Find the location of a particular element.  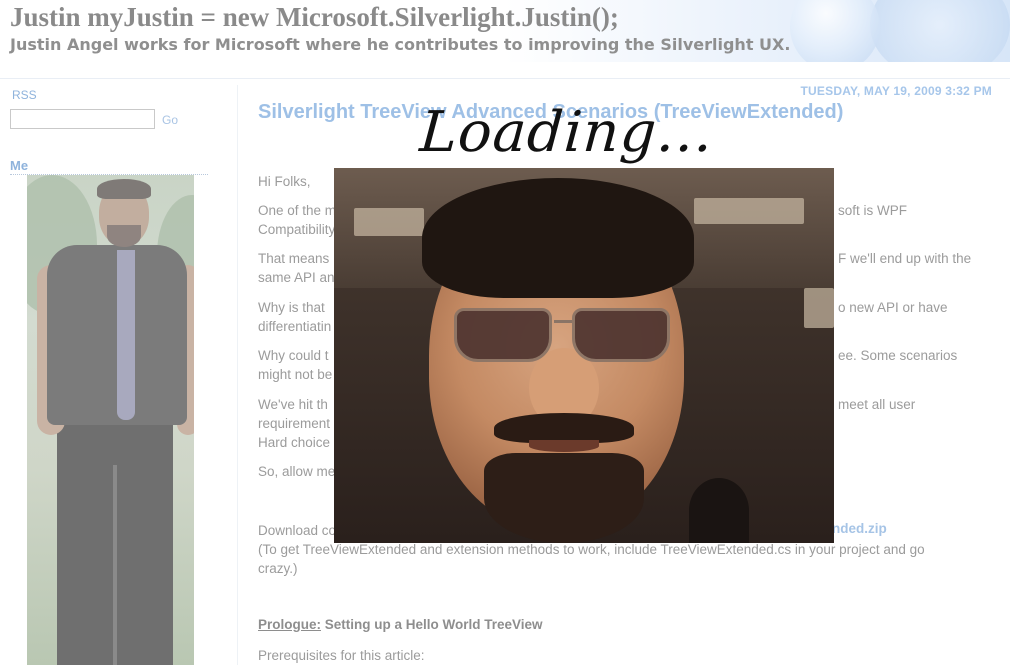

post-paragraph-2-line2: same API an is located at coordinates (296, 277).